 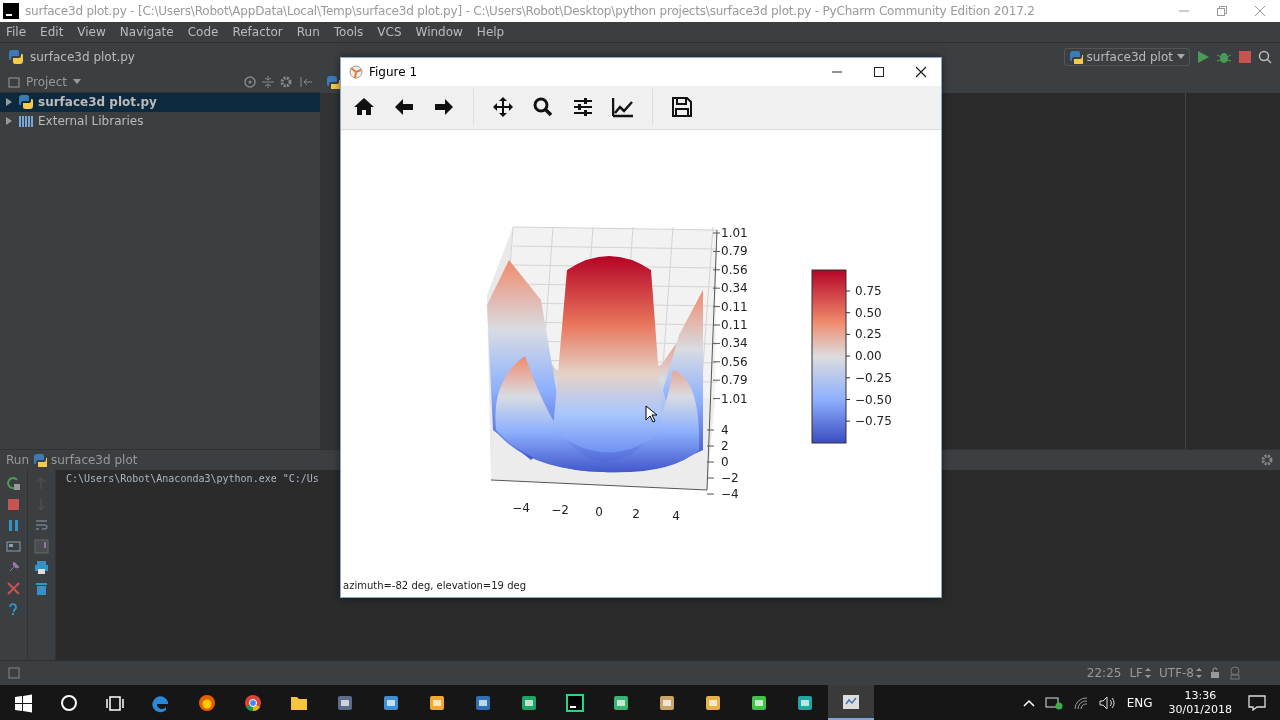 What do you see at coordinates (69, 702) in the screenshot?
I see `circle-icon` at bounding box center [69, 702].